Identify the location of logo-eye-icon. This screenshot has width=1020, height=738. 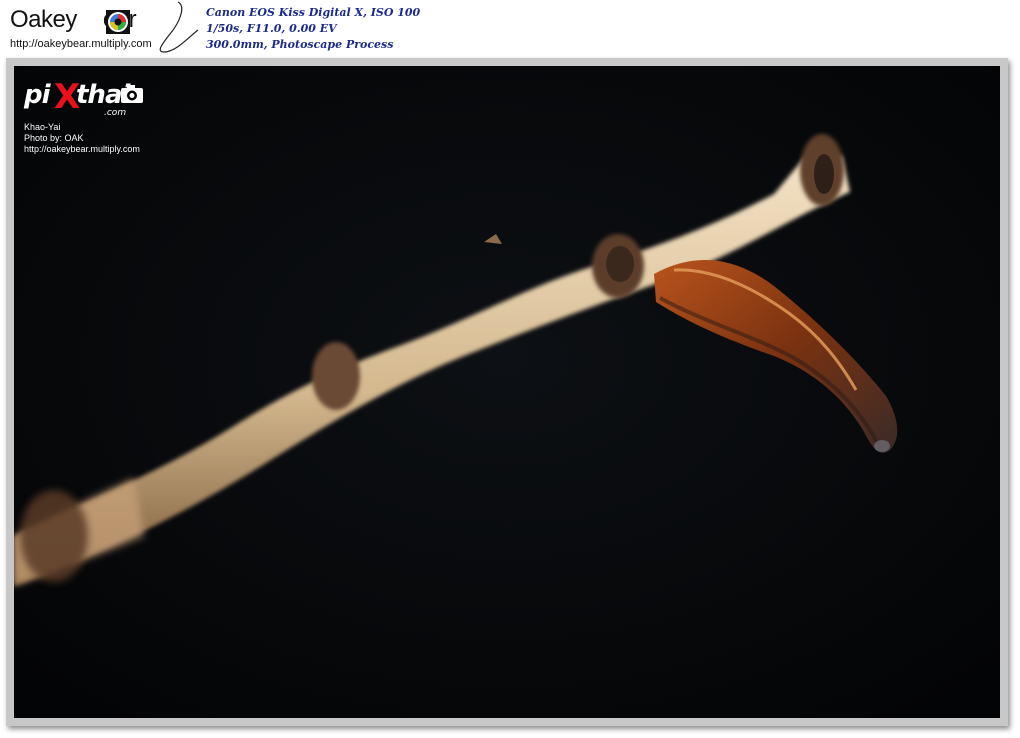
(118, 22).